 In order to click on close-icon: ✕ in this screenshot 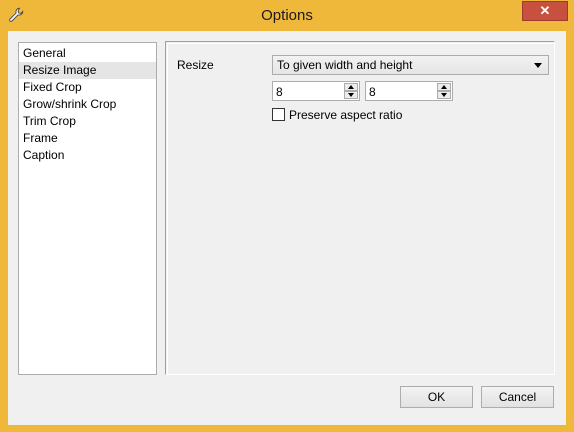, I will do `click(545, 10)`.